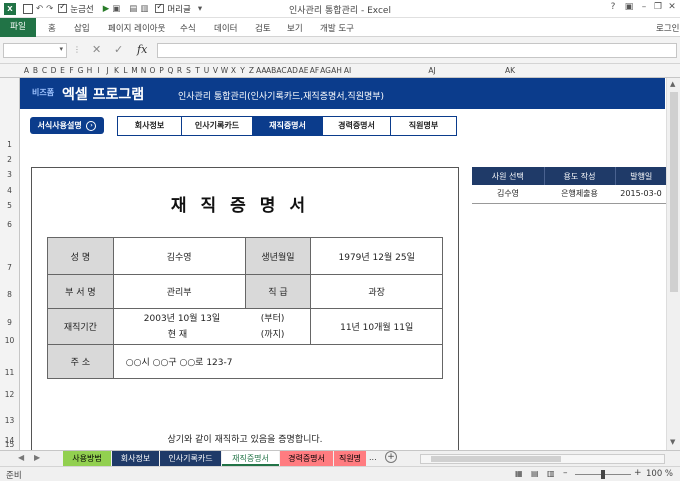 This screenshot has height=481, width=680. I want to click on sheet-tab: 직원명, so click(350, 458).